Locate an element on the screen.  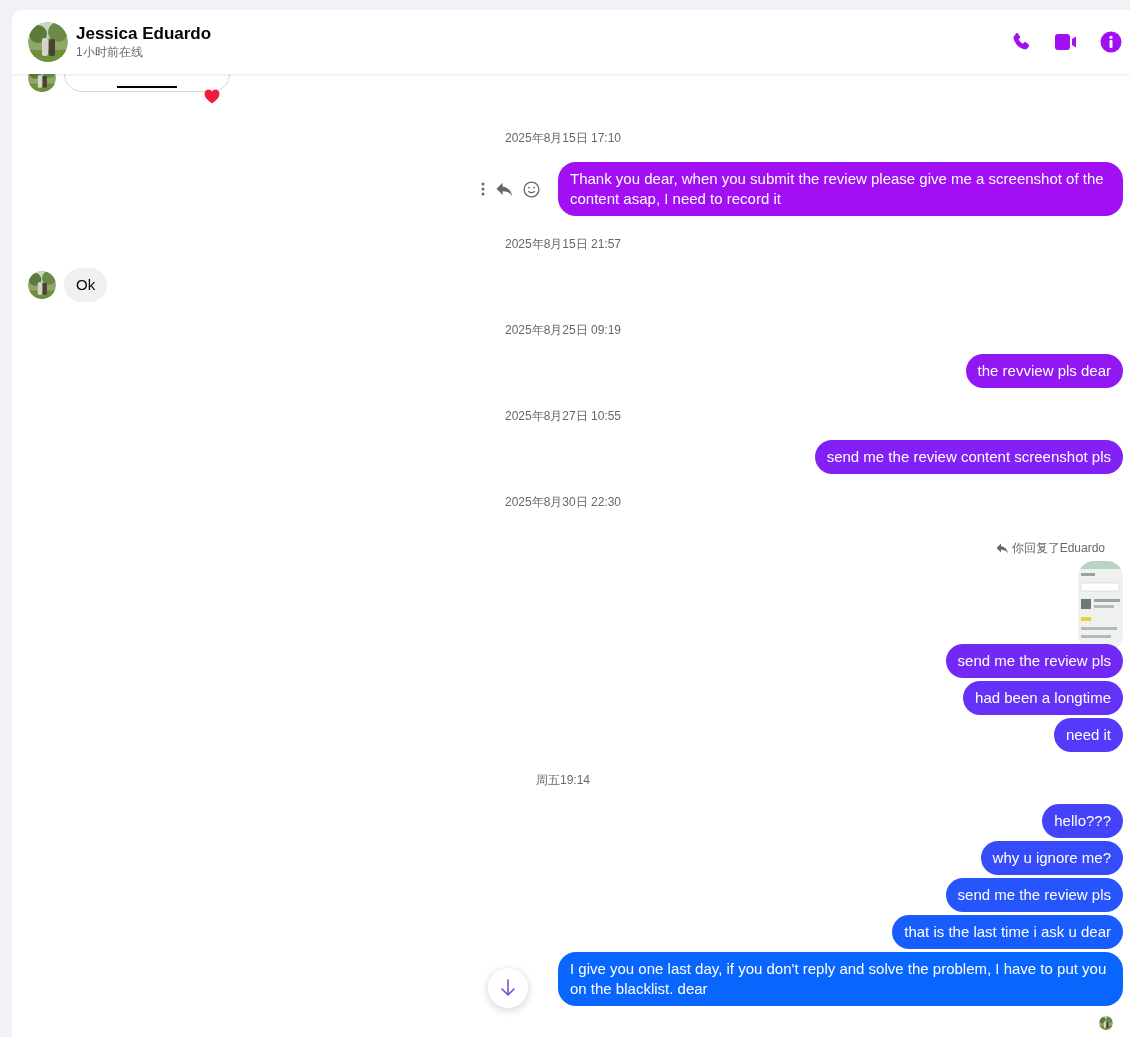
message-bubble: had been a longtime is located at coordinates (1043, 698).